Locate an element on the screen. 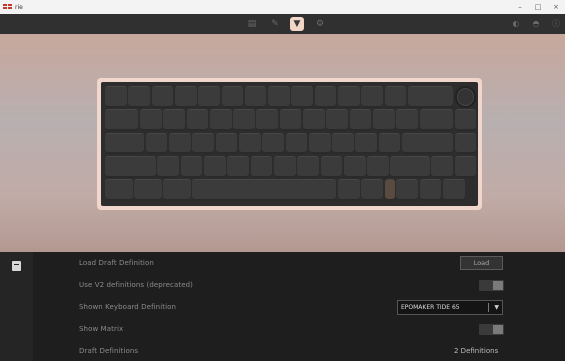 This screenshot has width=565, height=361. load-draft-row: Load Draft Definition Load is located at coordinates (299, 263).